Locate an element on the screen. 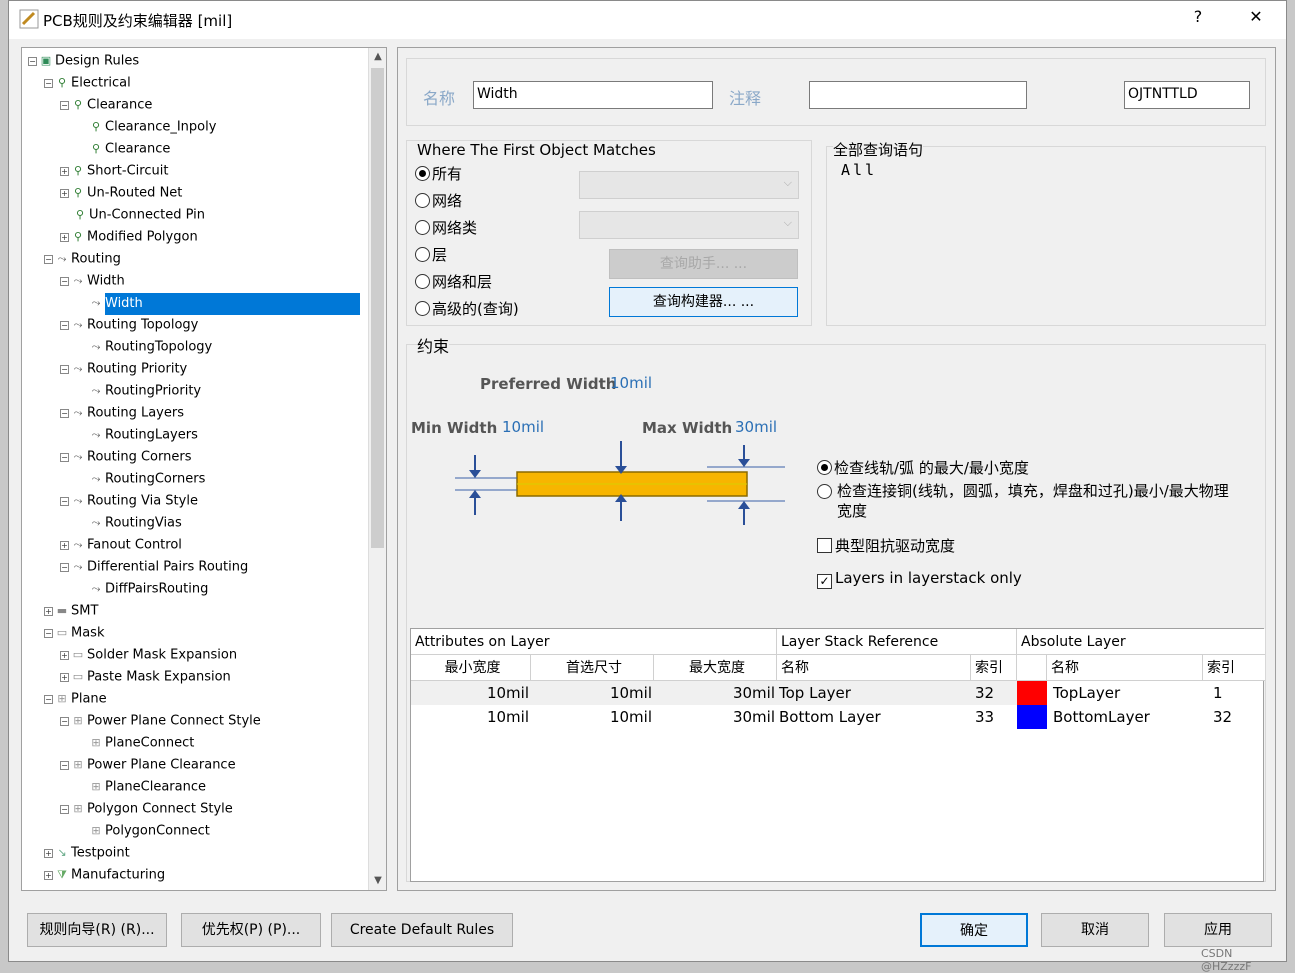  tree-item: ⤳ RoutingPriority is located at coordinates (139, 391).